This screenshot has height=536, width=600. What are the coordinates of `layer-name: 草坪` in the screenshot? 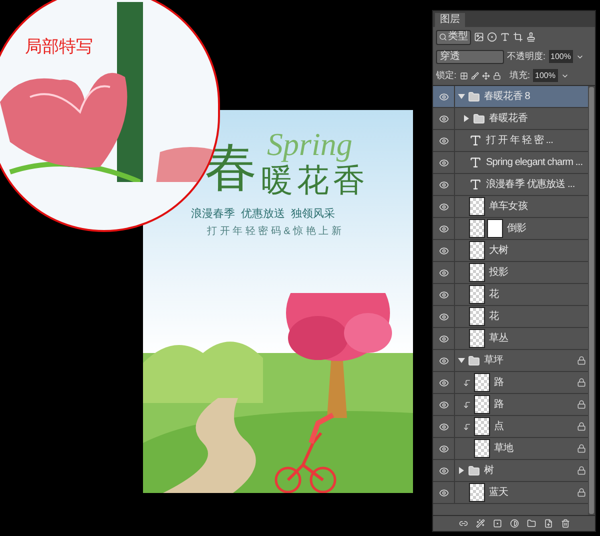 It's located at (494, 361).